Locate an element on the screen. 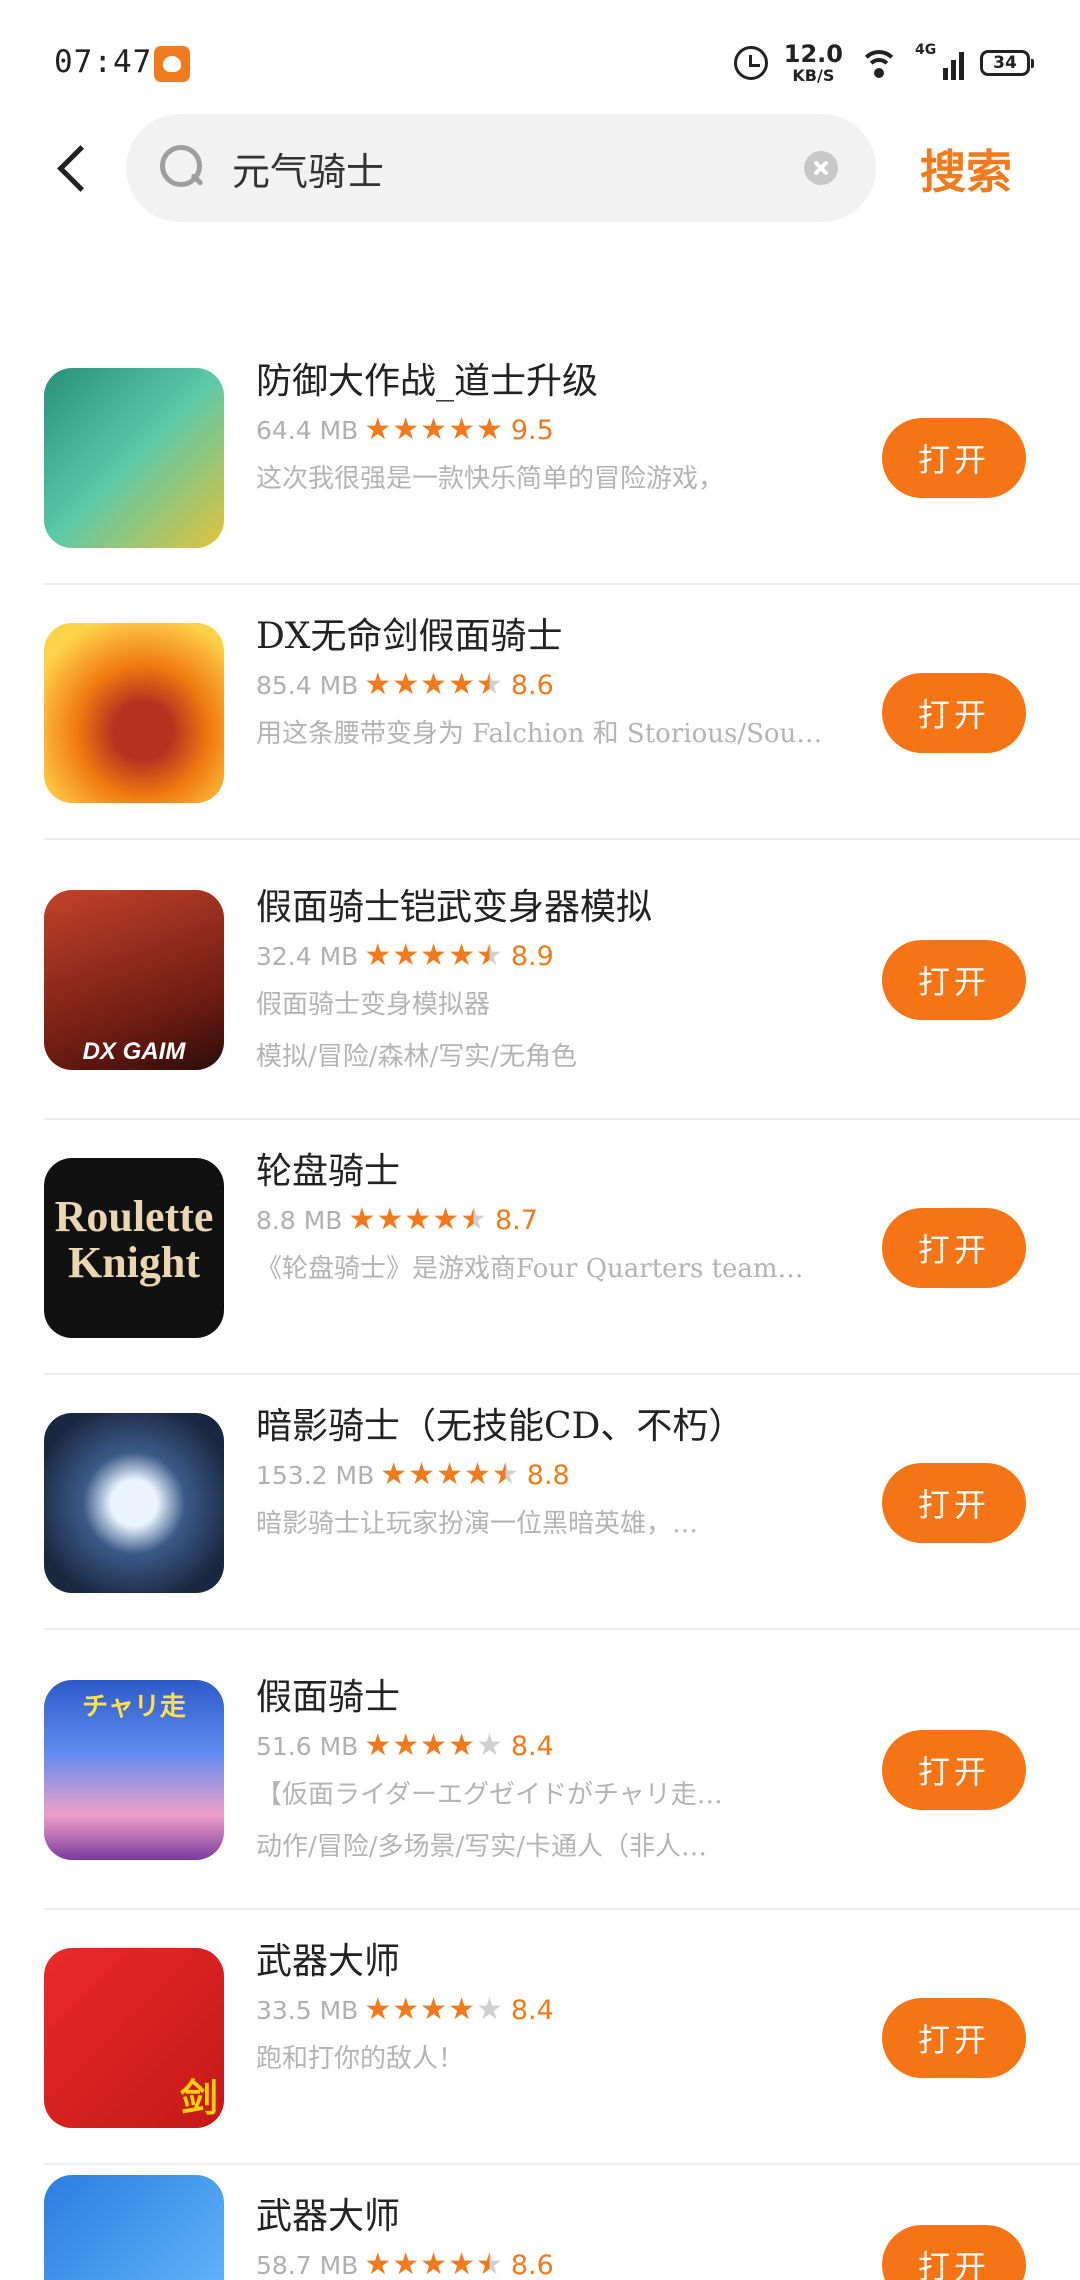  app-size: 64.4 MB is located at coordinates (307, 430).